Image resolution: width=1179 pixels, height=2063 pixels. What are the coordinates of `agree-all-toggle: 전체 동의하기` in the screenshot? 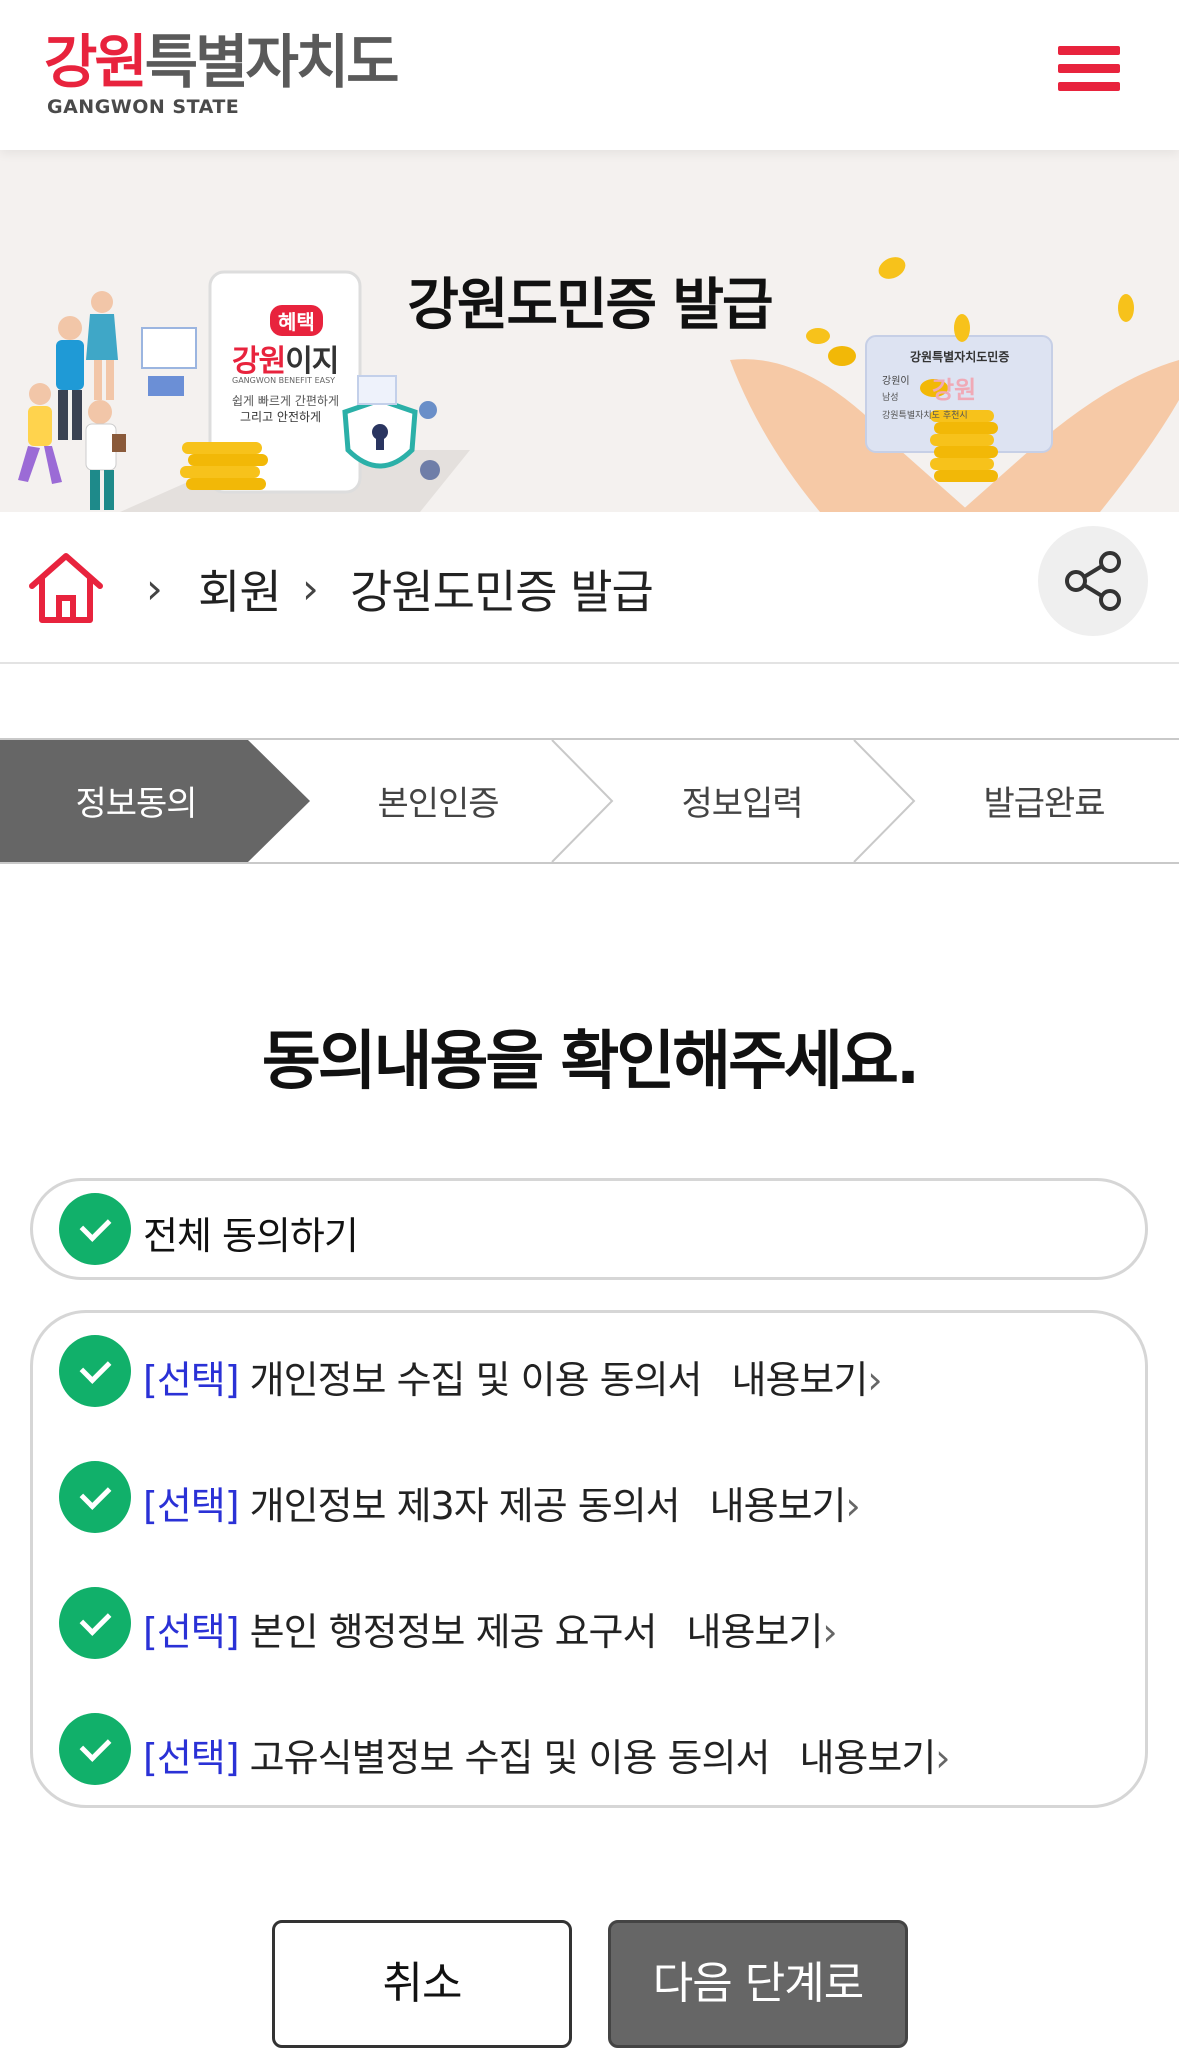 It's located at (589, 1229).